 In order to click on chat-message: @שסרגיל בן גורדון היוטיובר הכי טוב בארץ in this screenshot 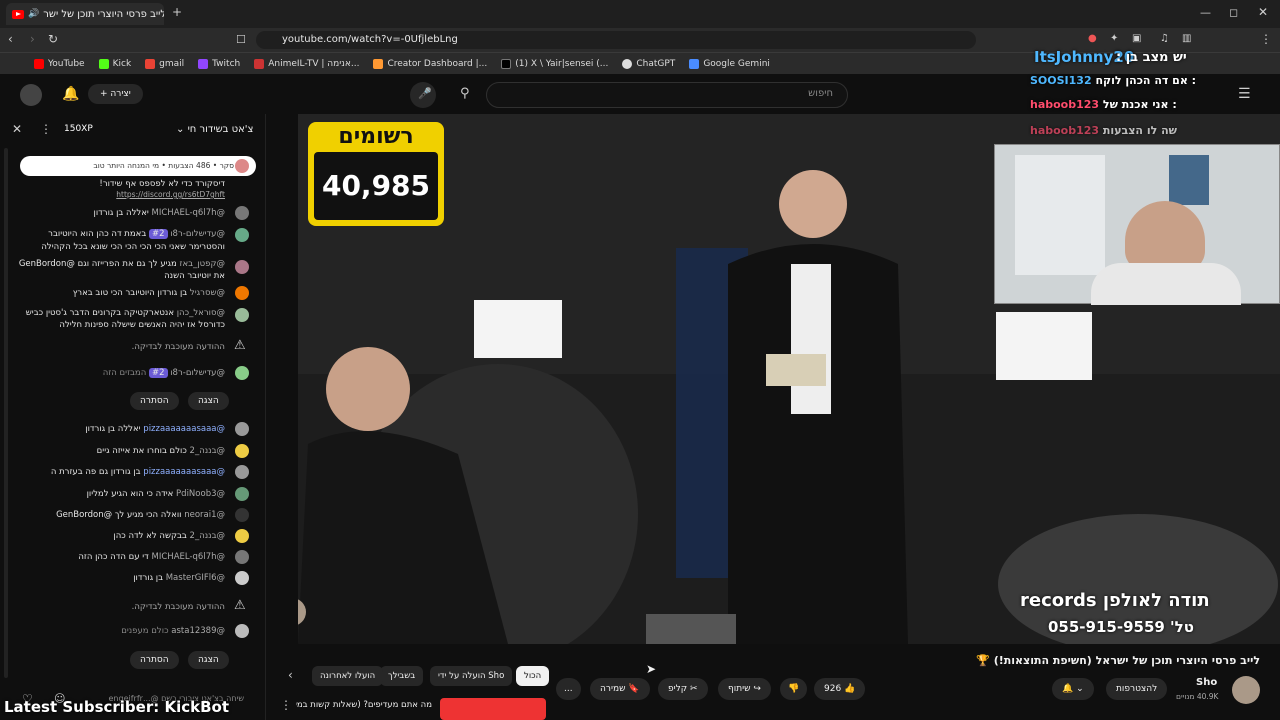, I will do `click(148, 293)`.